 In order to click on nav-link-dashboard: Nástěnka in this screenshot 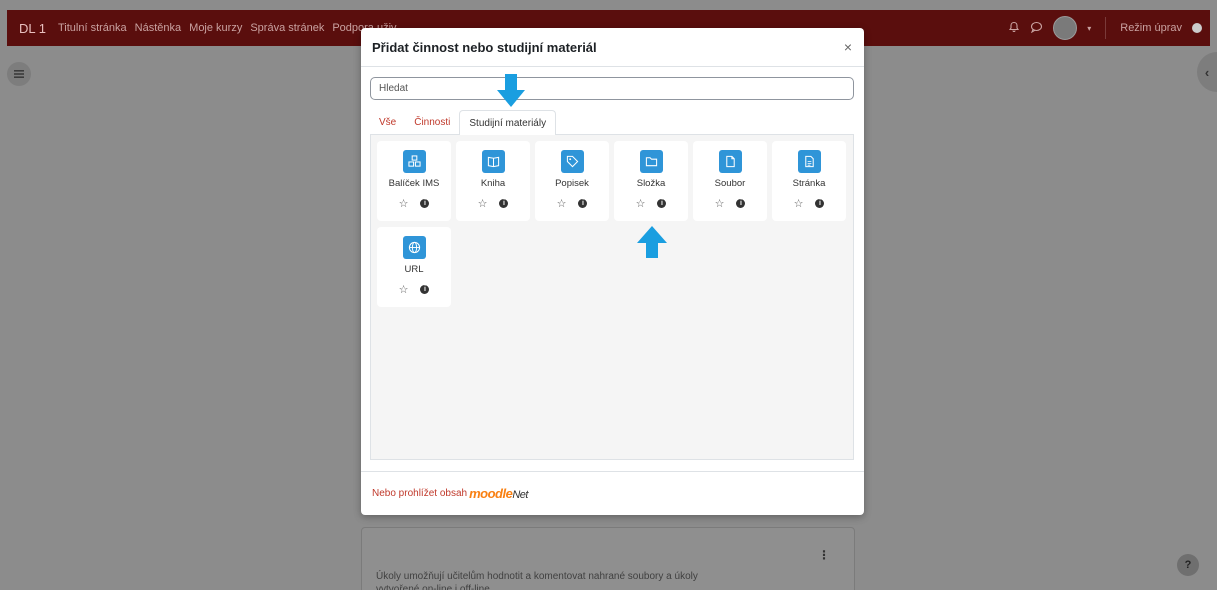, I will do `click(158, 28)`.